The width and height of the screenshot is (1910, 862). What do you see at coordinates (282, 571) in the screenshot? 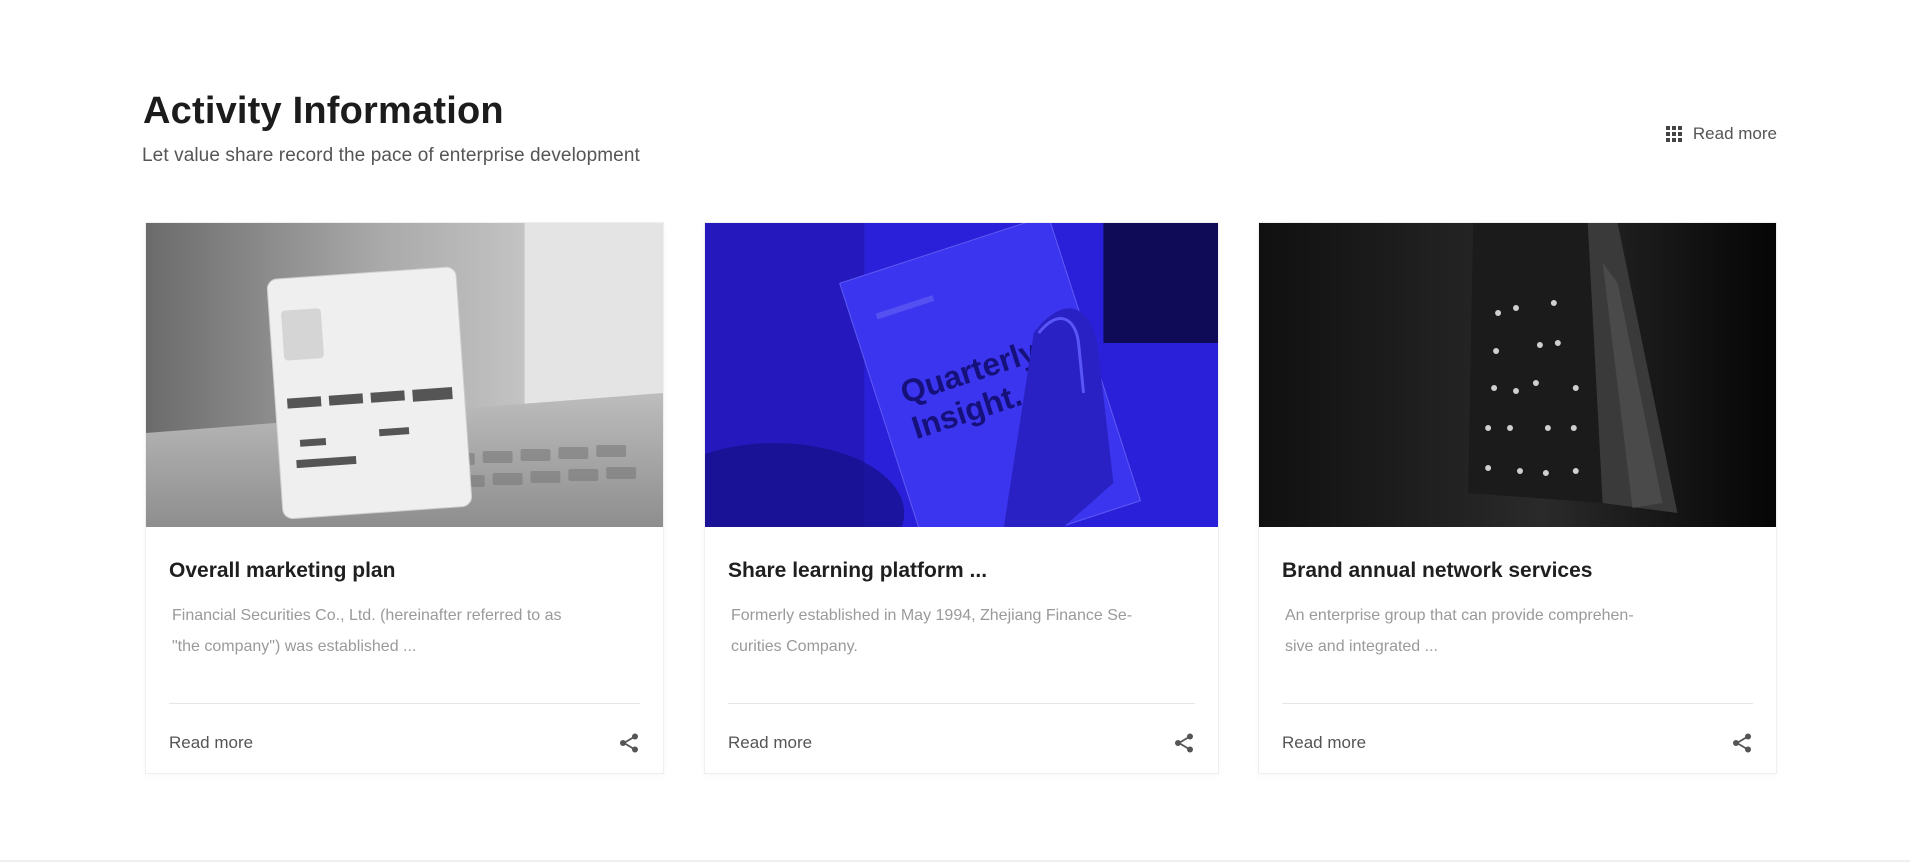
I see `card-title: Overall marketing plan` at bounding box center [282, 571].